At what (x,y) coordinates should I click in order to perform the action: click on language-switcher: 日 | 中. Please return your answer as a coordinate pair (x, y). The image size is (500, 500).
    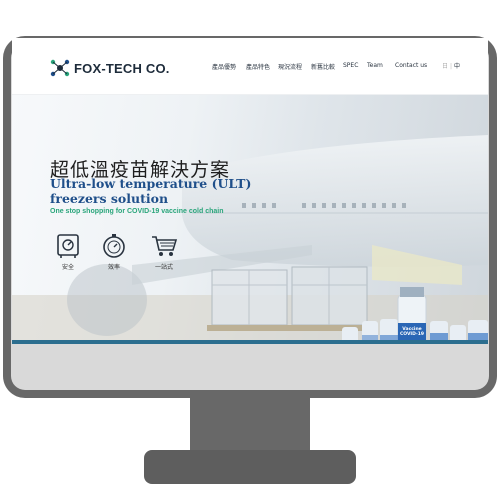
    Looking at the image, I should click on (451, 65).